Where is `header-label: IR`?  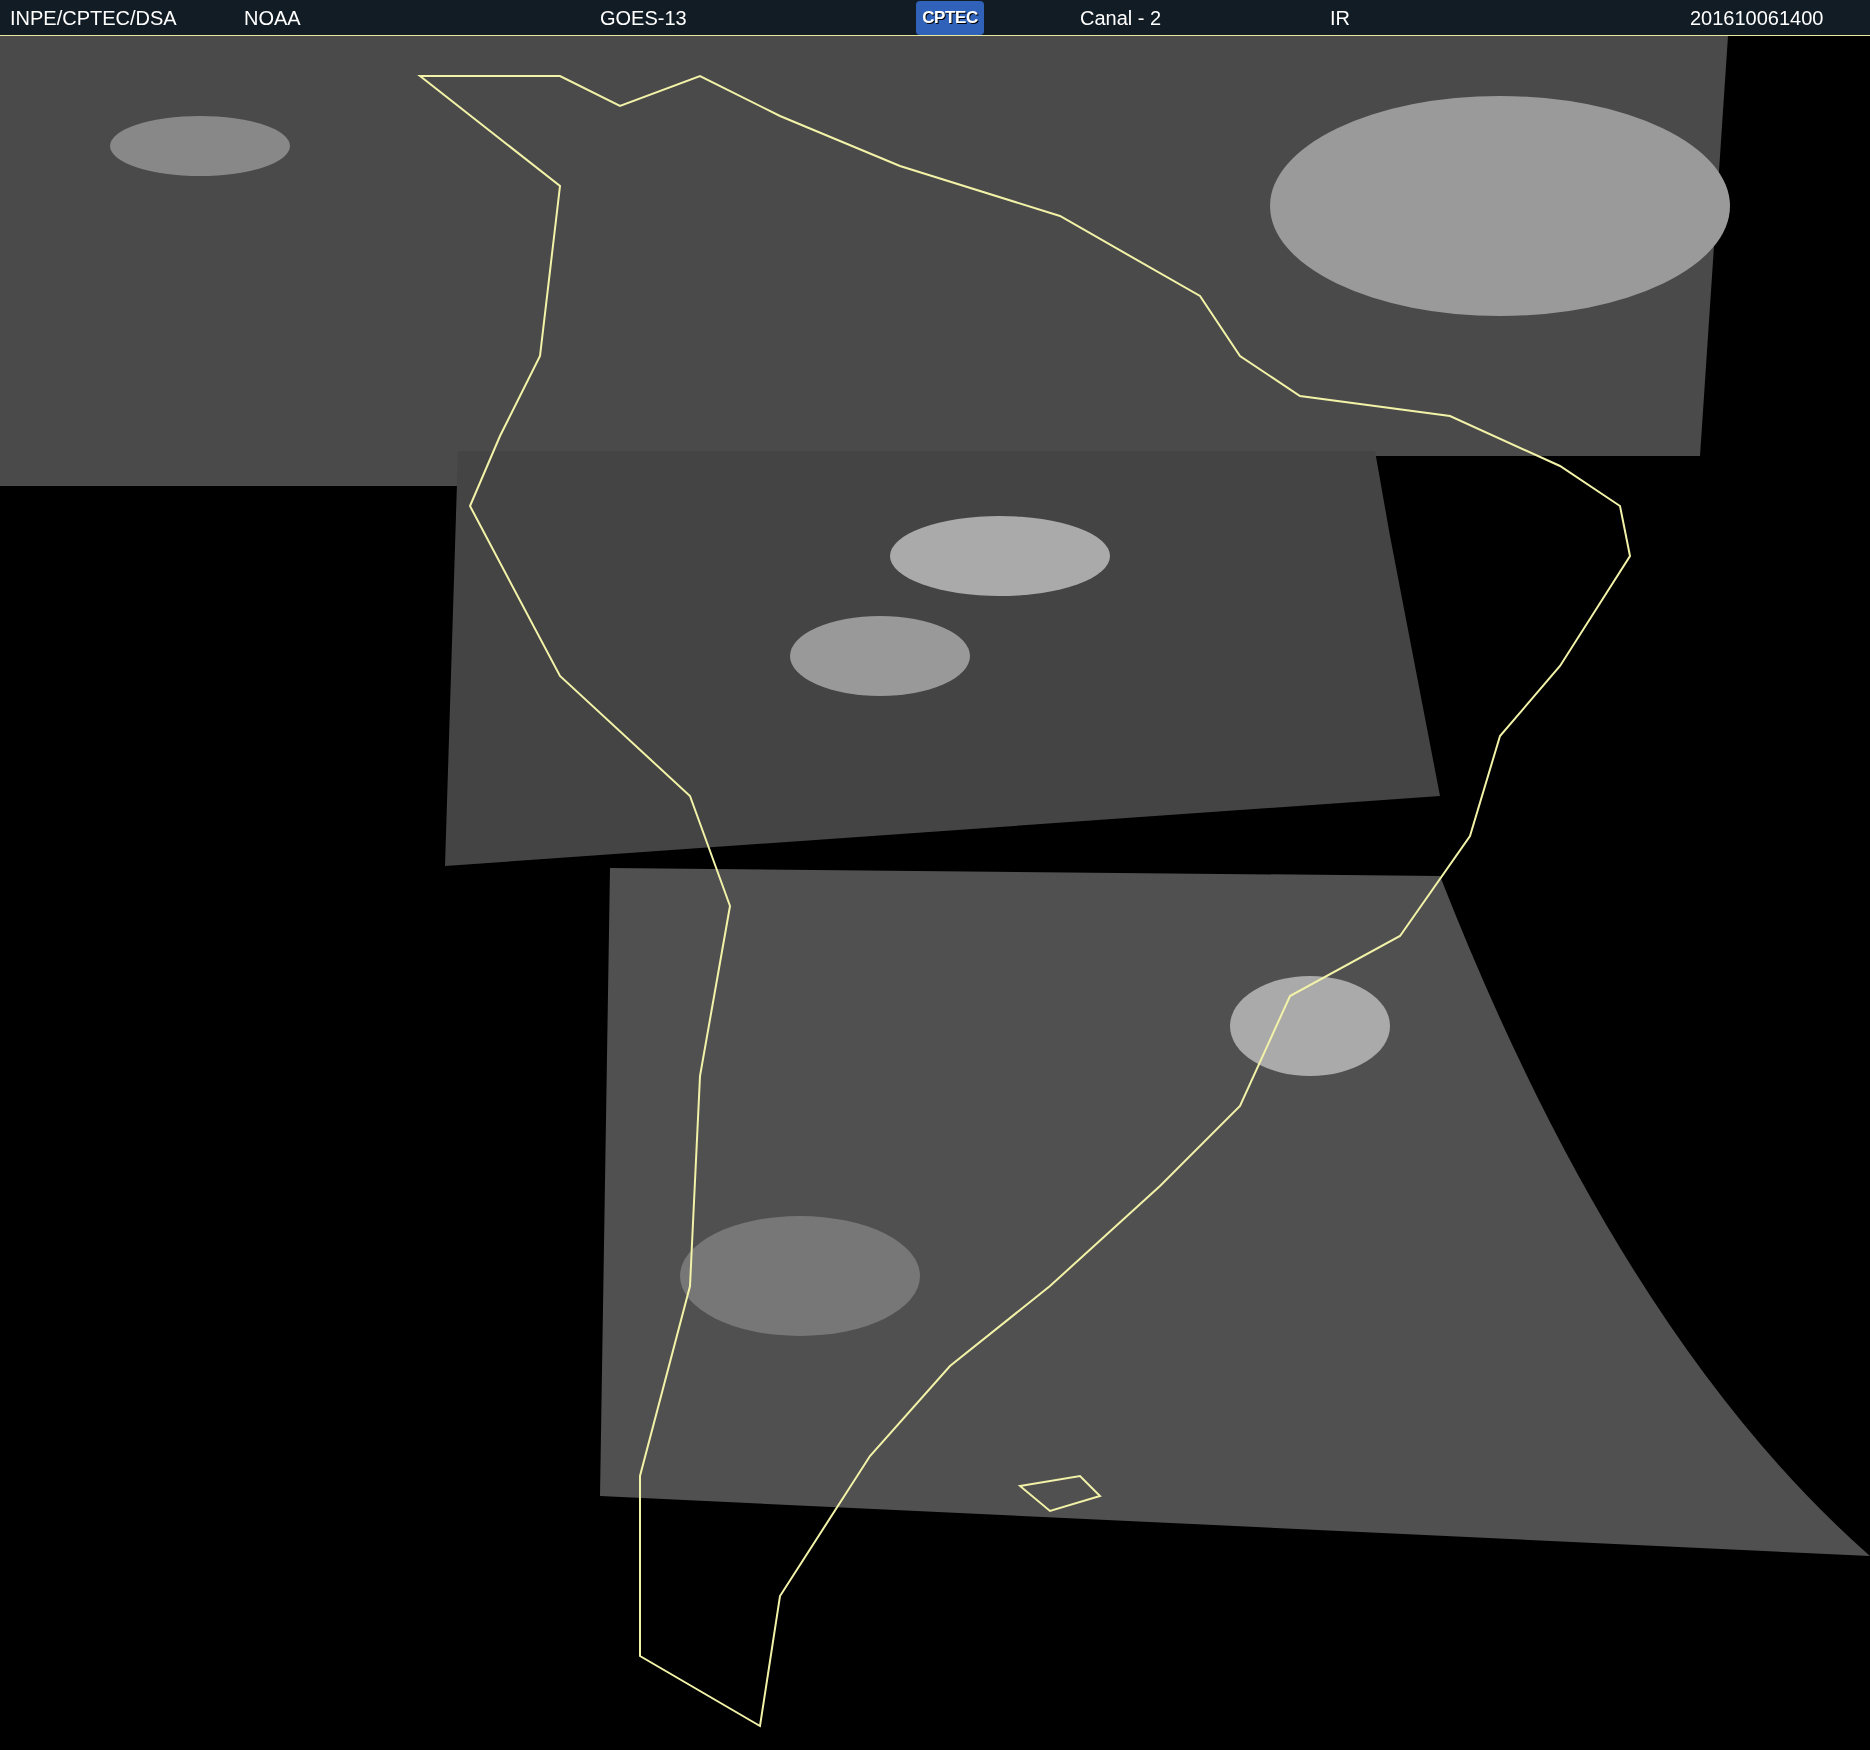
header-label: IR is located at coordinates (1340, 18).